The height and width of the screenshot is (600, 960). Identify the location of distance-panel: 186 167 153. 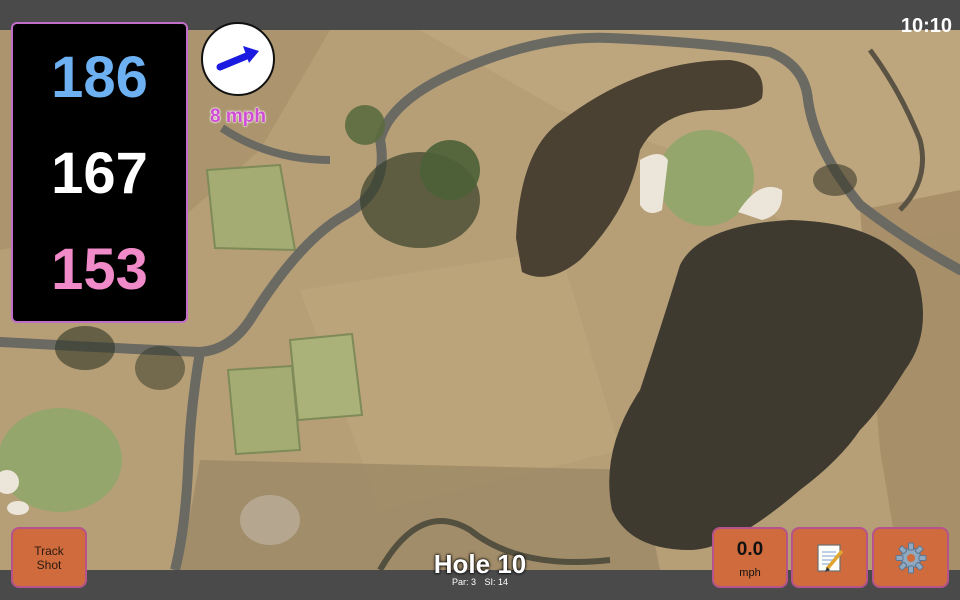
(99, 172).